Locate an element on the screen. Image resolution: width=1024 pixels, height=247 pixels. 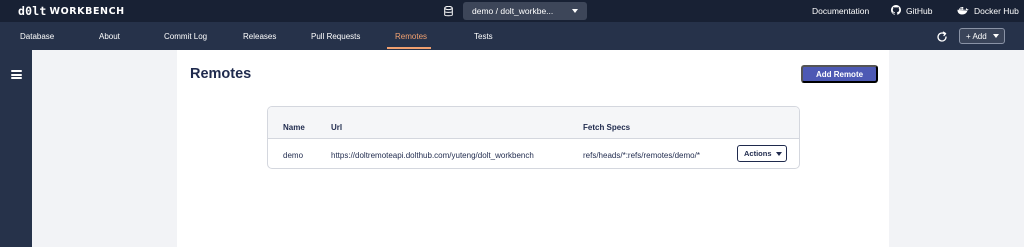
add-remote-button: Add Remote is located at coordinates (839, 74).